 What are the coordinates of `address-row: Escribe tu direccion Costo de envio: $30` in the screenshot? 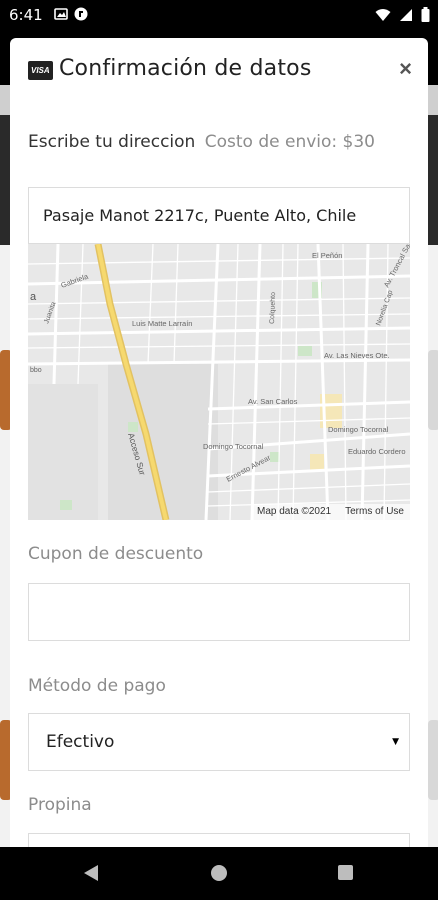 It's located at (201, 142).